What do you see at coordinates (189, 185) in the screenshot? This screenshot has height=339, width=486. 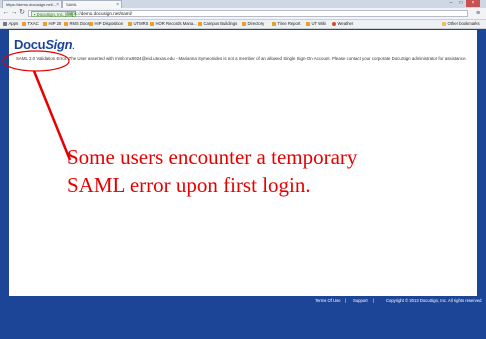 I see `annotation-line-2: SAML error upon first login.` at bounding box center [189, 185].